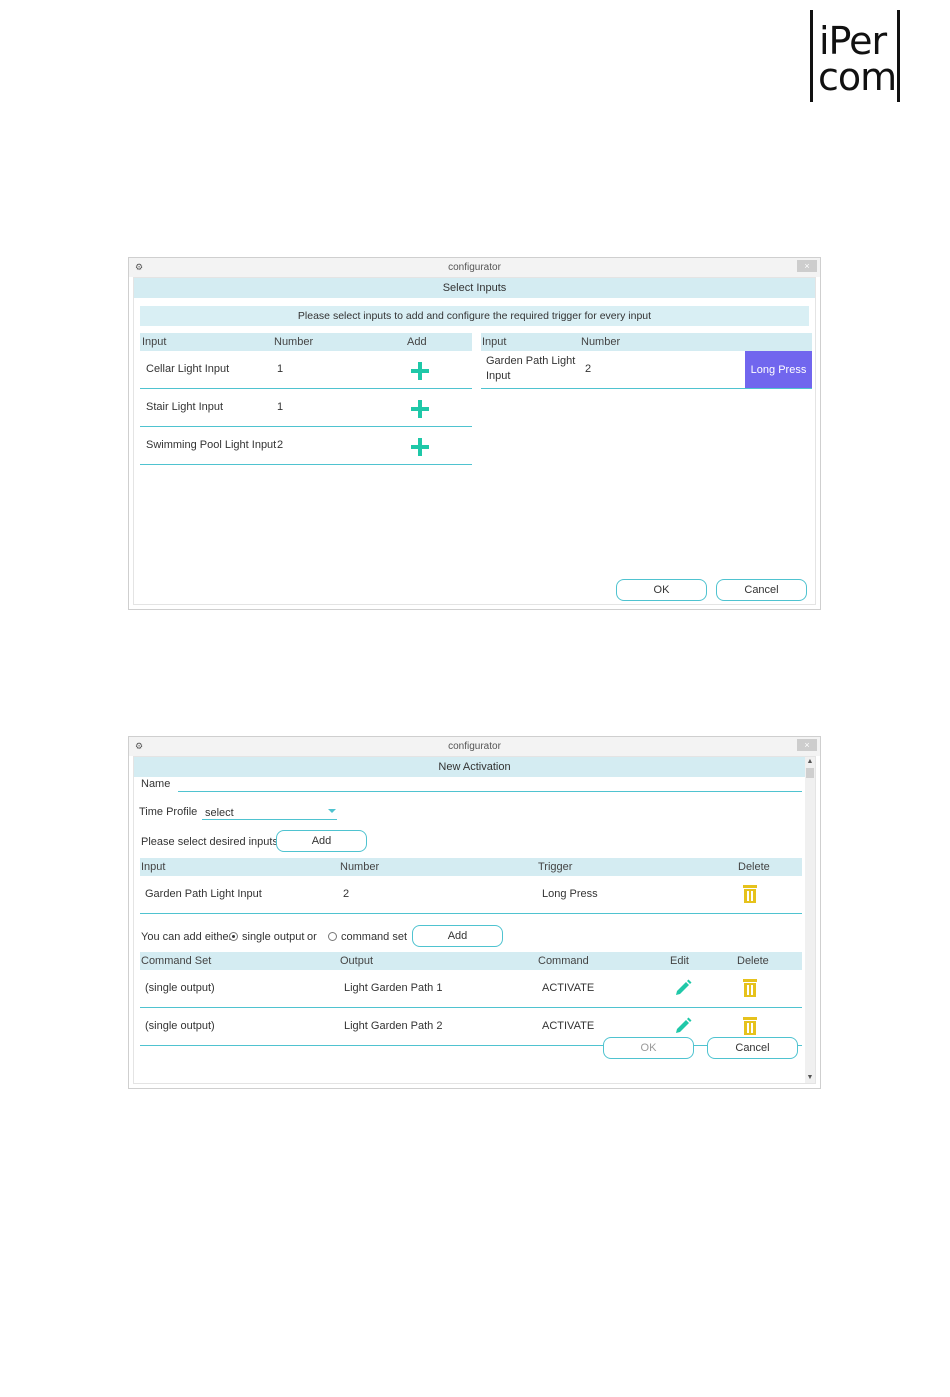 The image size is (950, 1397). Describe the element at coordinates (810, 773) in the screenshot. I see `scroll-thumb` at that location.